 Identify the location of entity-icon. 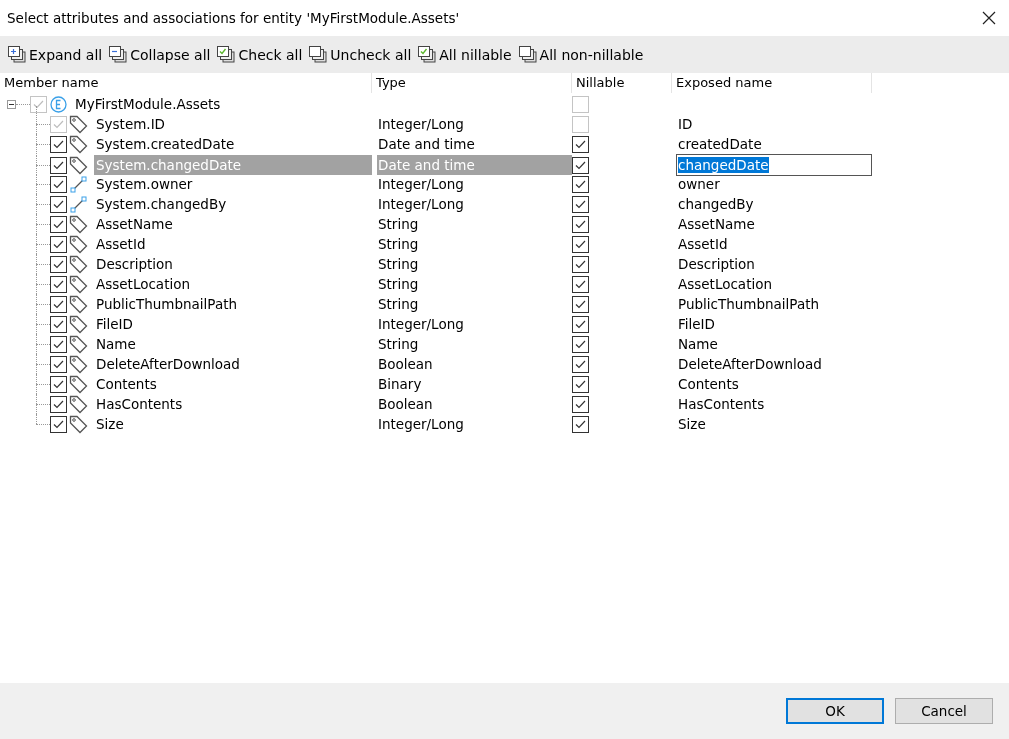
(58, 104).